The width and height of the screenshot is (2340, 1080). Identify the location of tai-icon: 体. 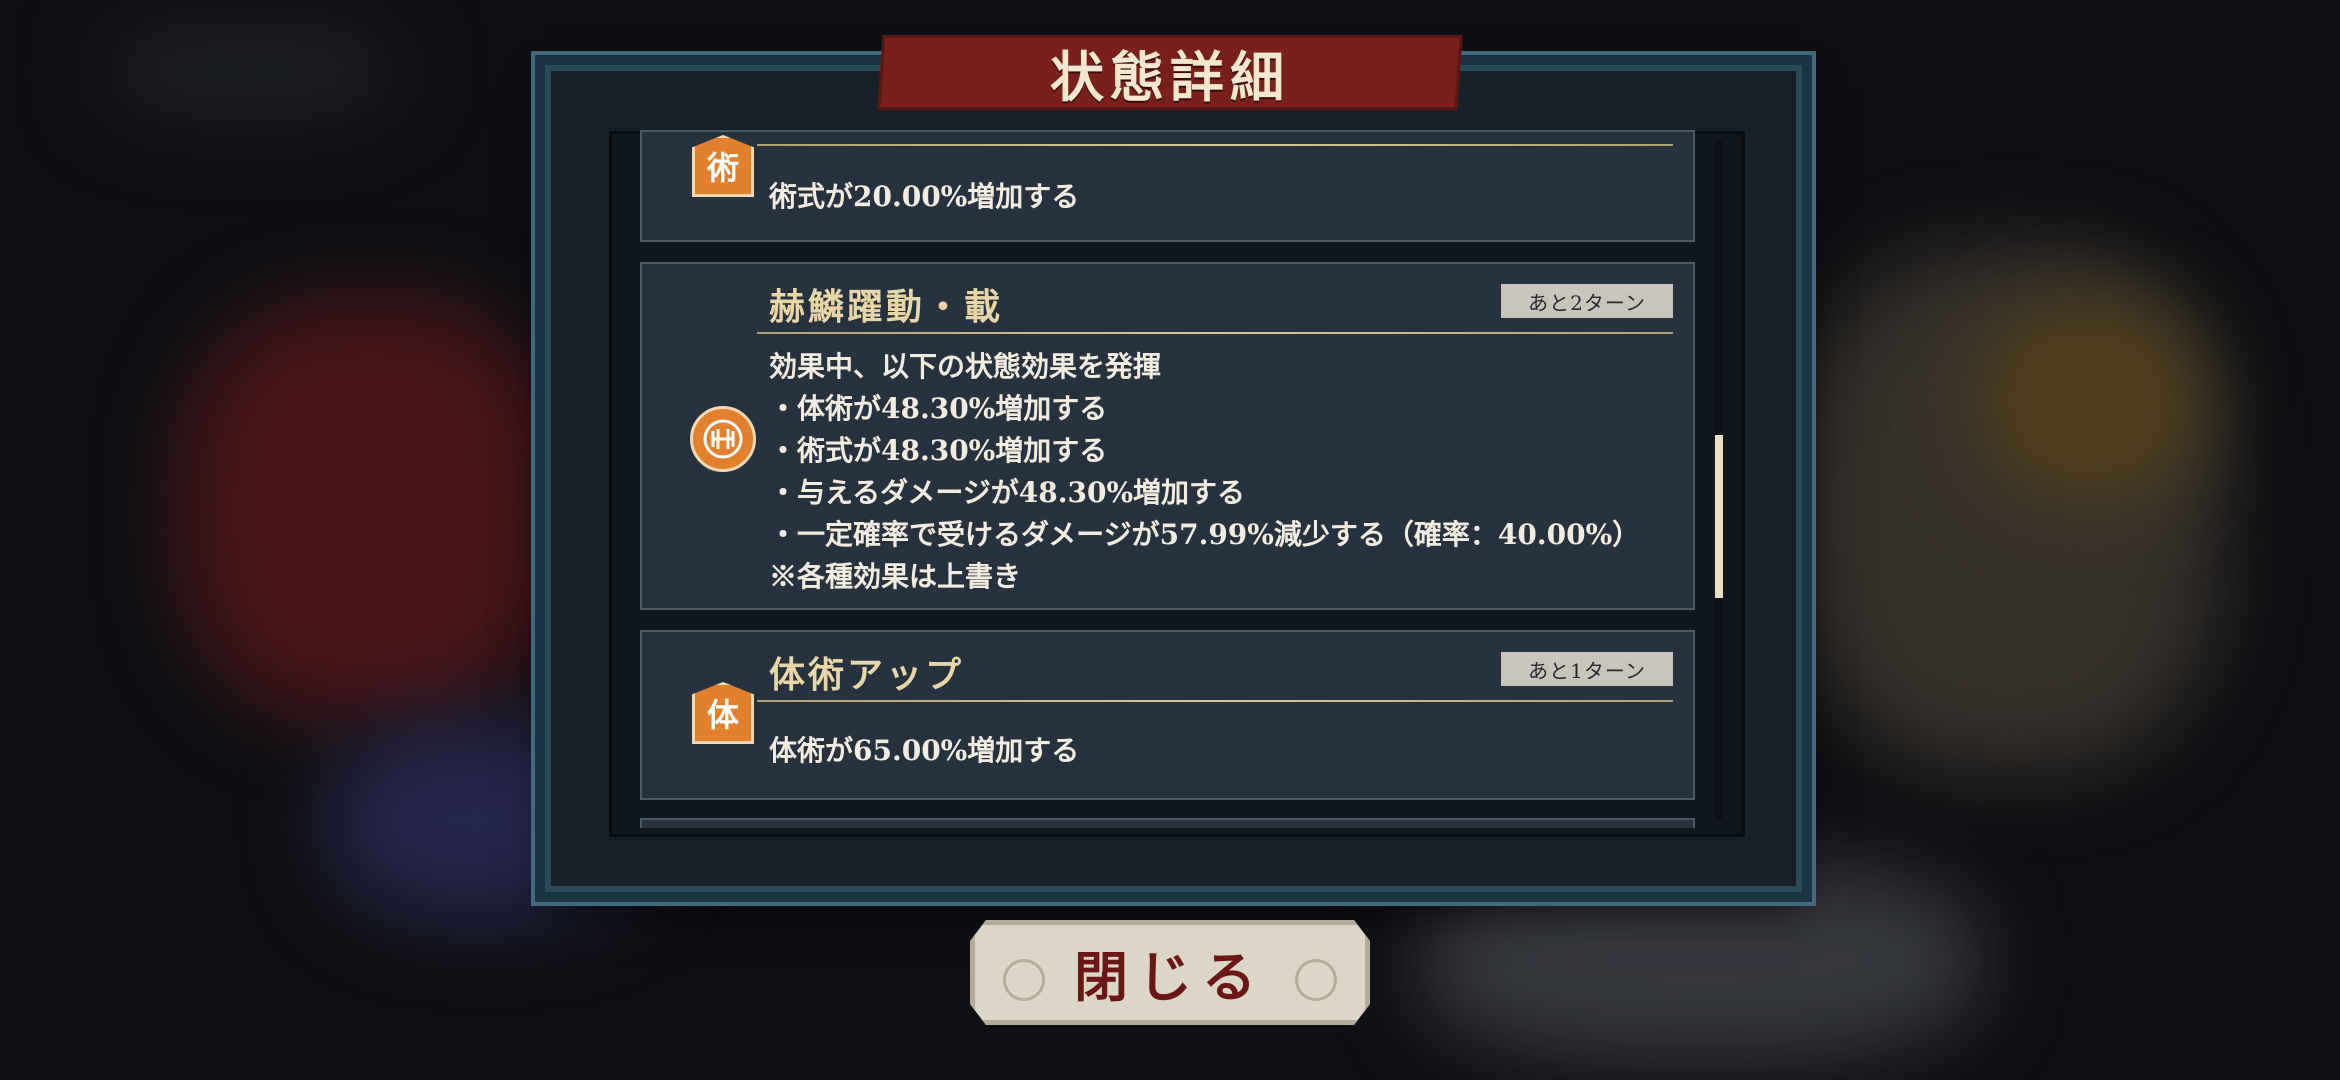
(723, 713).